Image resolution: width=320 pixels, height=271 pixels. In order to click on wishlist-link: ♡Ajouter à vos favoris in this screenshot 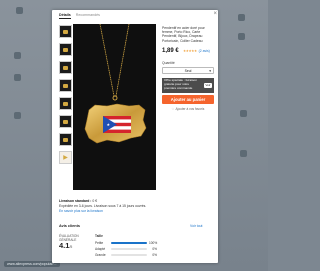, I will do `click(188, 109)`.